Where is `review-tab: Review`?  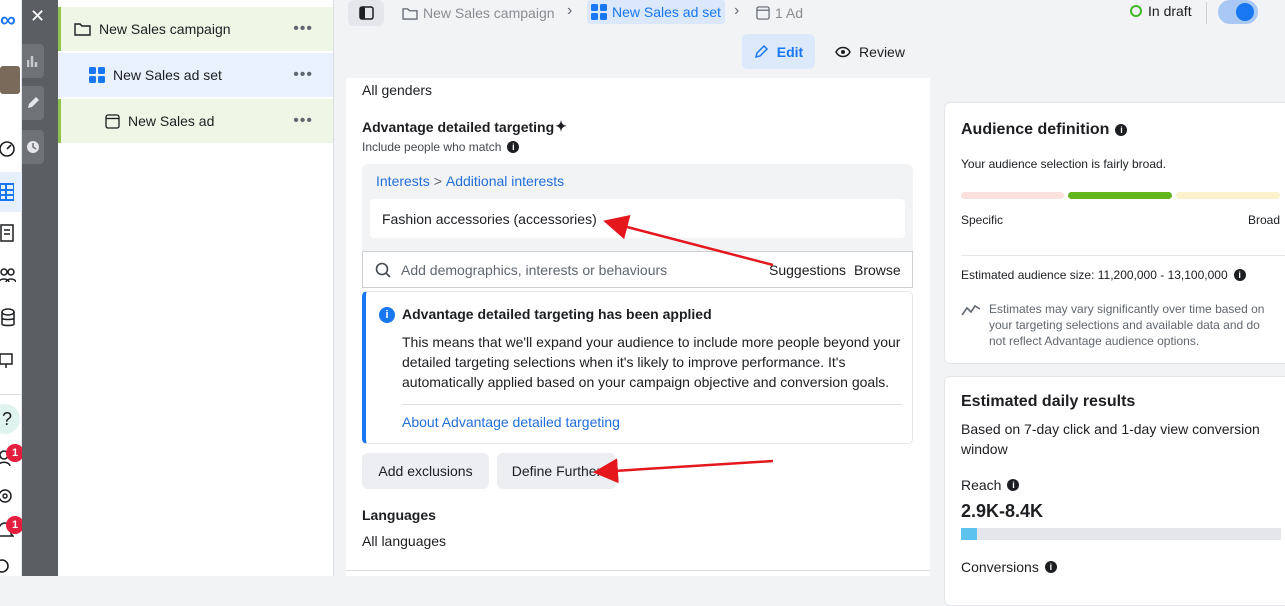
review-tab: Review is located at coordinates (870, 51).